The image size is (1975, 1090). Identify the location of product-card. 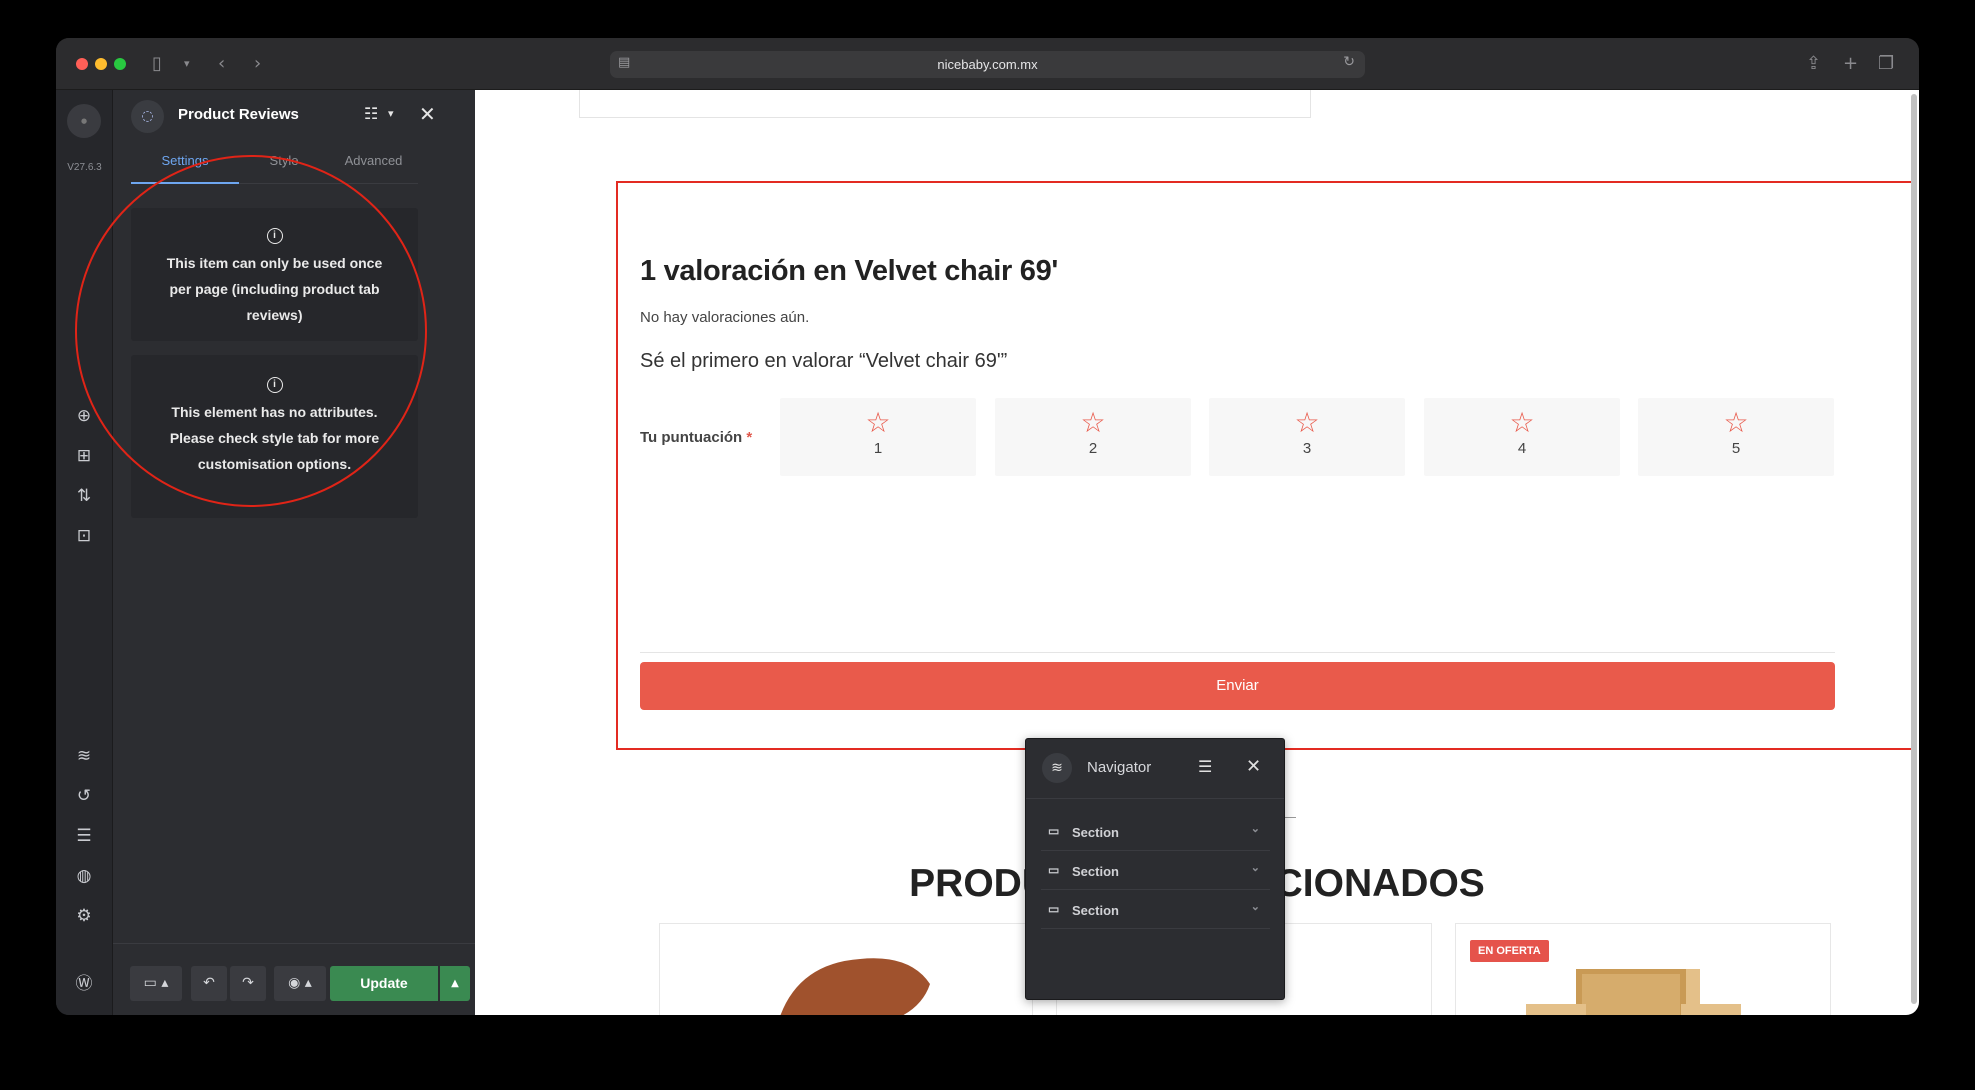
(846, 969).